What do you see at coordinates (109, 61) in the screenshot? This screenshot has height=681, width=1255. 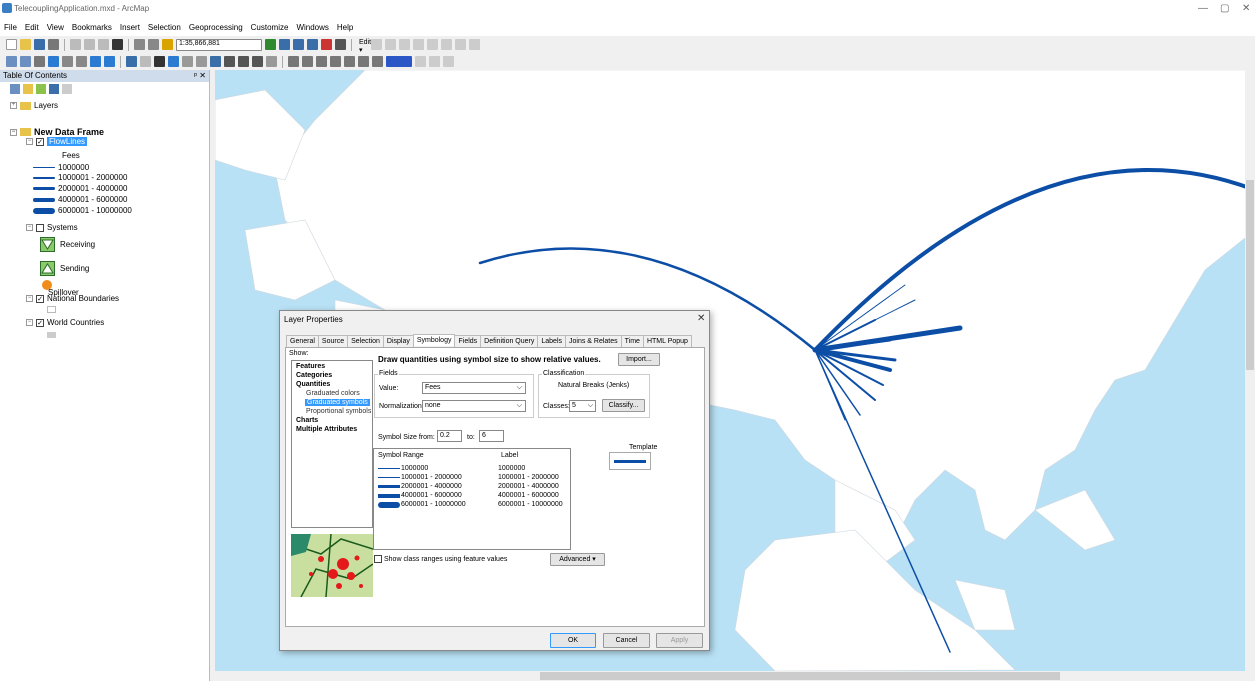 I see `forward-extent-icon` at bounding box center [109, 61].